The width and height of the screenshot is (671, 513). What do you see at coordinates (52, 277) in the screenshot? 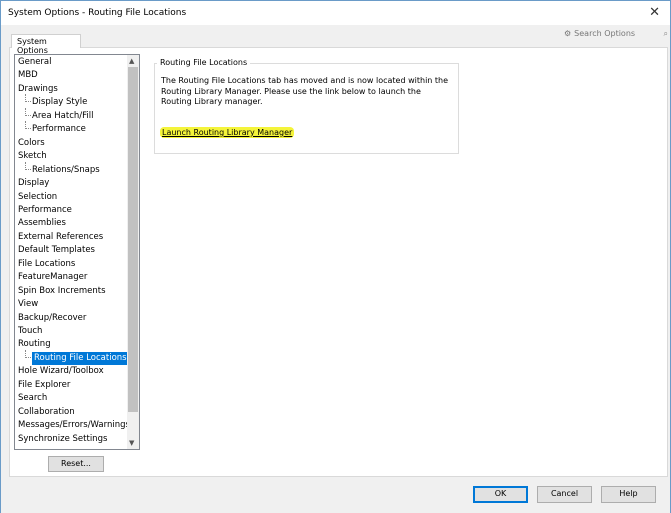
I see `tree-item: FeatureManager` at bounding box center [52, 277].